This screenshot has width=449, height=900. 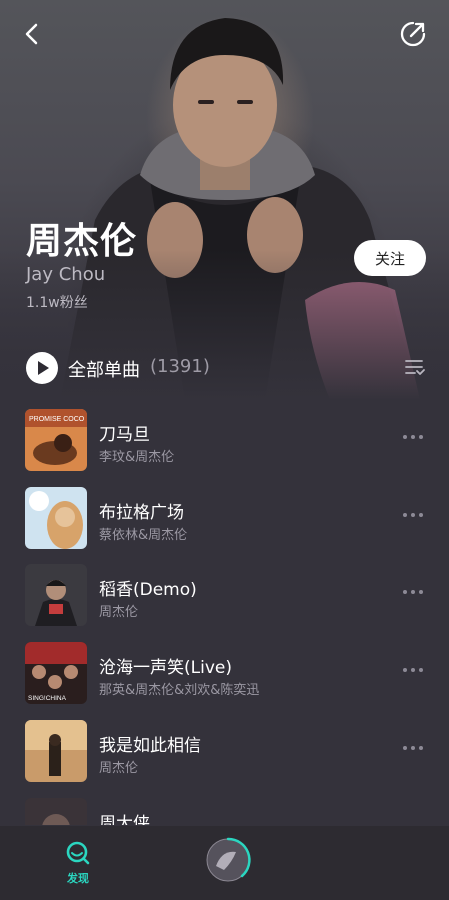 I want to click on song-item: SING!CHINA 沧海一声笑(Live) 那英&周杰伦&刘欢&陈奕迅, so click(x=224, y=673).